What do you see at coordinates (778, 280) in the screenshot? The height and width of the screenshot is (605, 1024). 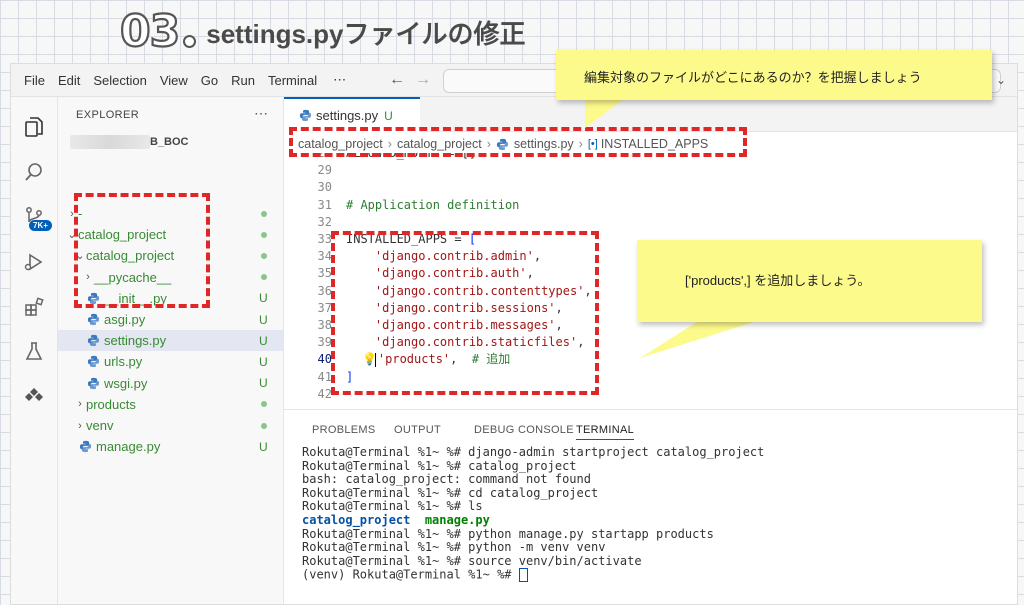 I see `callout-note-right-text: ['products',] を追加しましょう。` at bounding box center [778, 280].